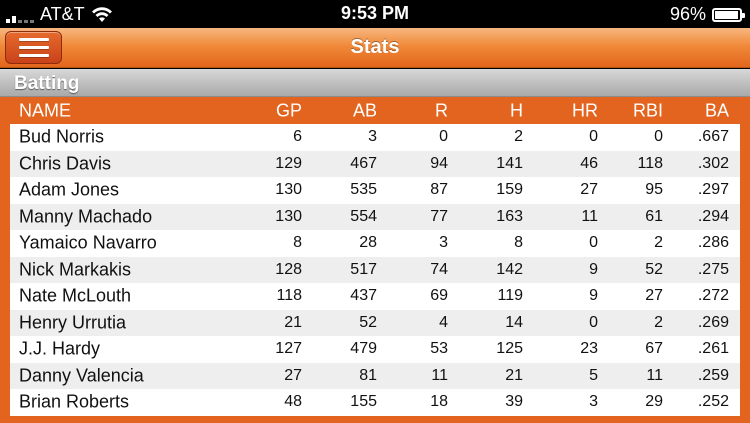 This screenshot has height=423, width=750. What do you see at coordinates (509, 349) in the screenshot?
I see `stat-h: 125` at bounding box center [509, 349].